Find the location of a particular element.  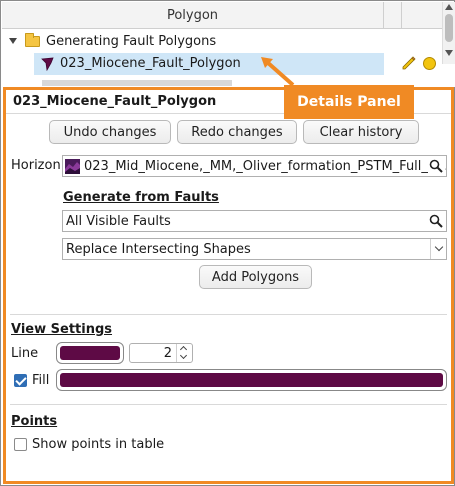

details-panel-callout: Details Panel is located at coordinates (349, 102).